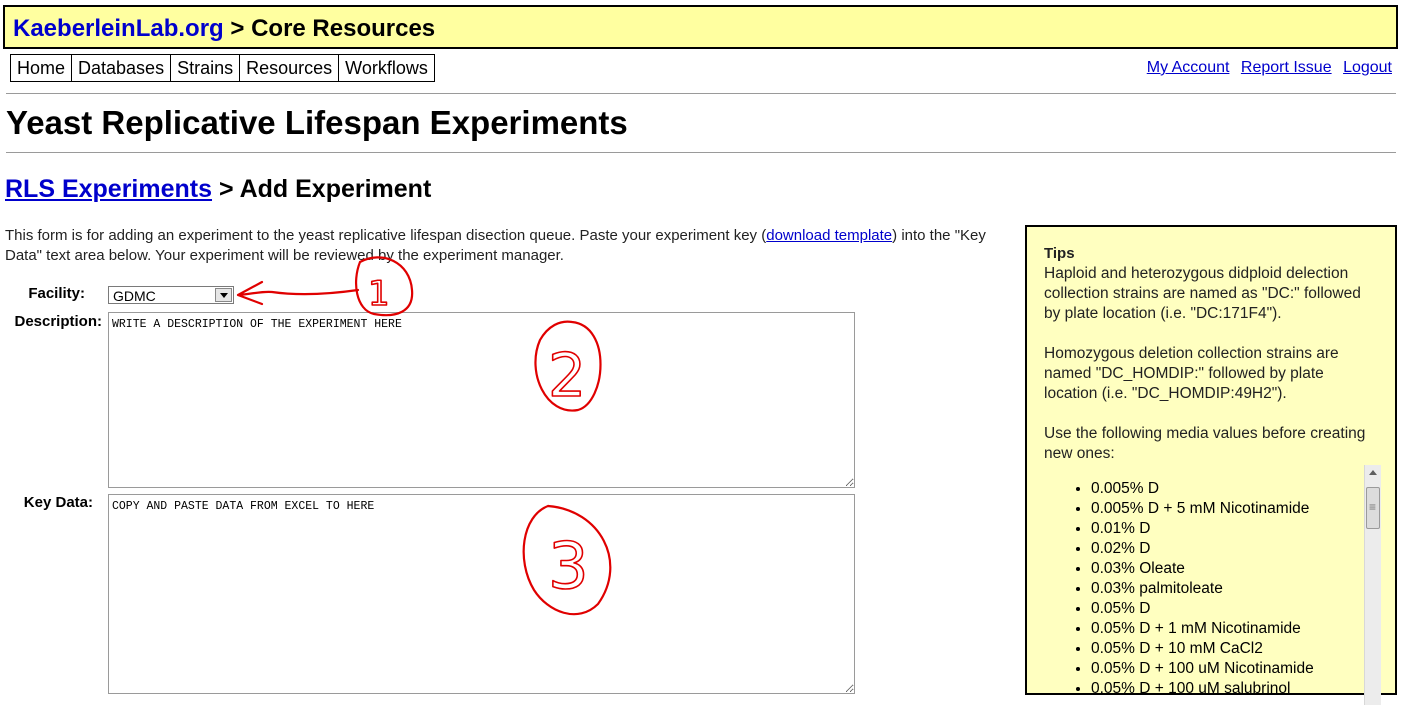  Describe the element at coordinates (56, 293) in the screenshot. I see `facility-label: Facility:` at that location.